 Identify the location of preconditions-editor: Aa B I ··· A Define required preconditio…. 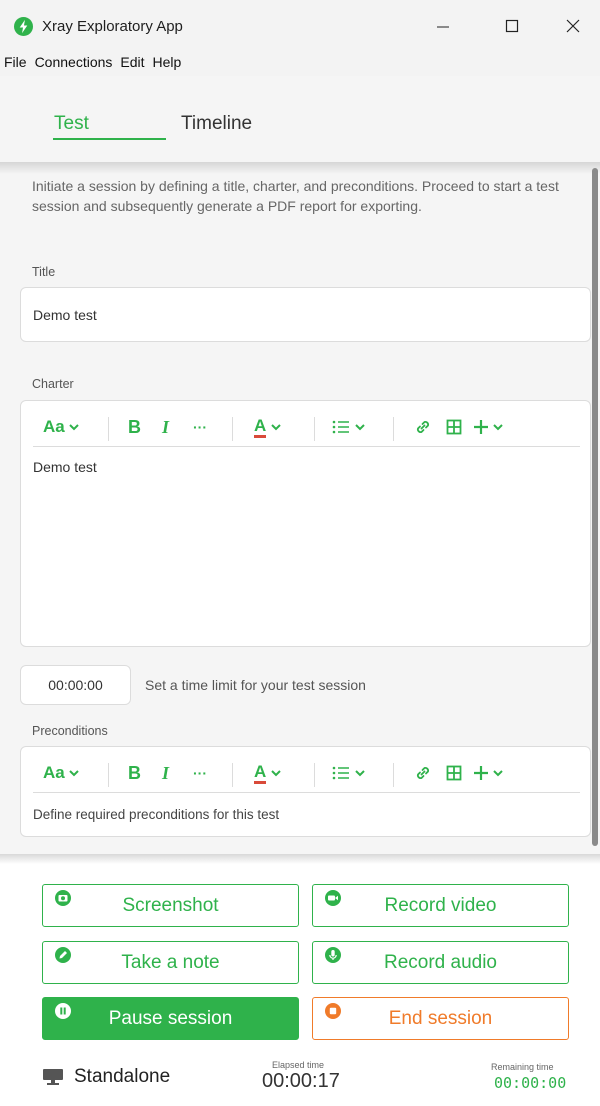
(305, 791).